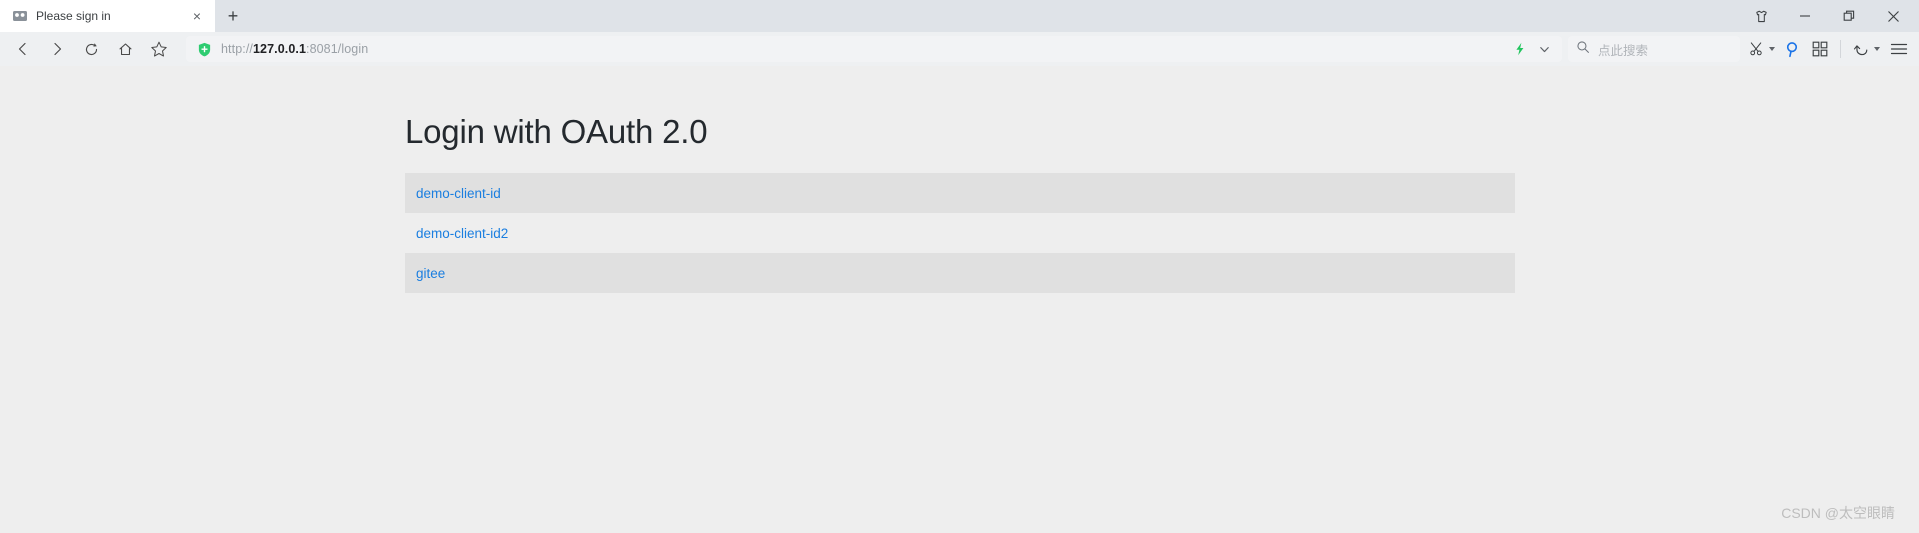 This screenshot has height=533, width=1919. I want to click on url-host: 127.0.0.1, so click(279, 49).